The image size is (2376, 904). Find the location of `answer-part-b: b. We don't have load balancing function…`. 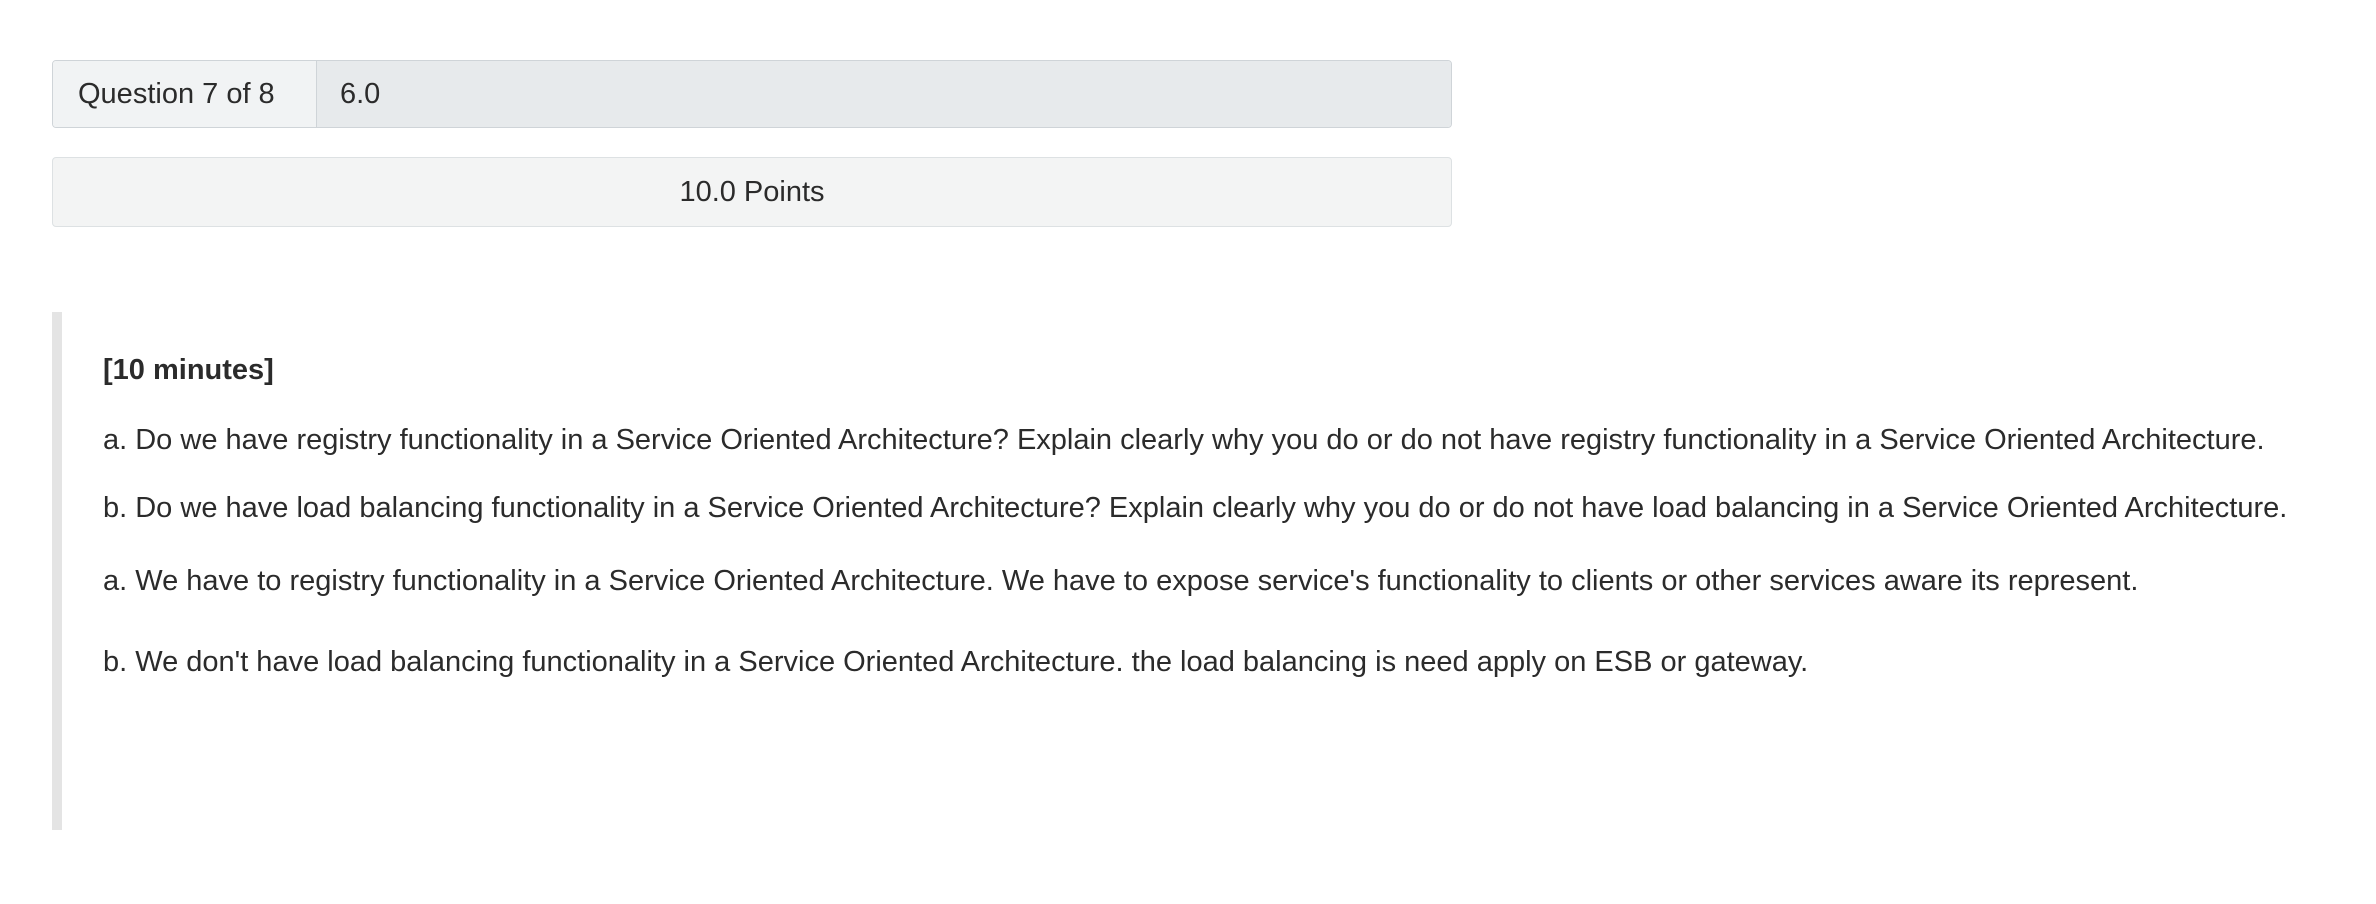

answer-part-b: b. We don't have load balancing function… is located at coordinates (956, 662).